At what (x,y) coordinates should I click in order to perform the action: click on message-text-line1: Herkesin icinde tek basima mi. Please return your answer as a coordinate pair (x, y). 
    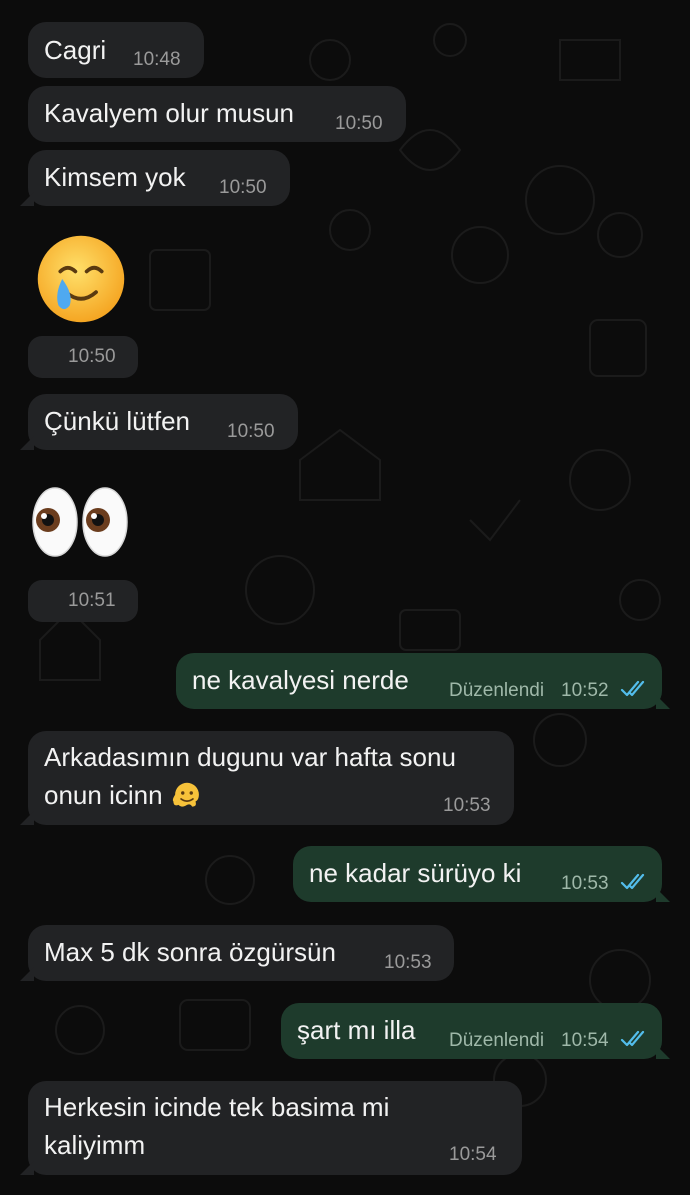
    Looking at the image, I should click on (217, 1107).